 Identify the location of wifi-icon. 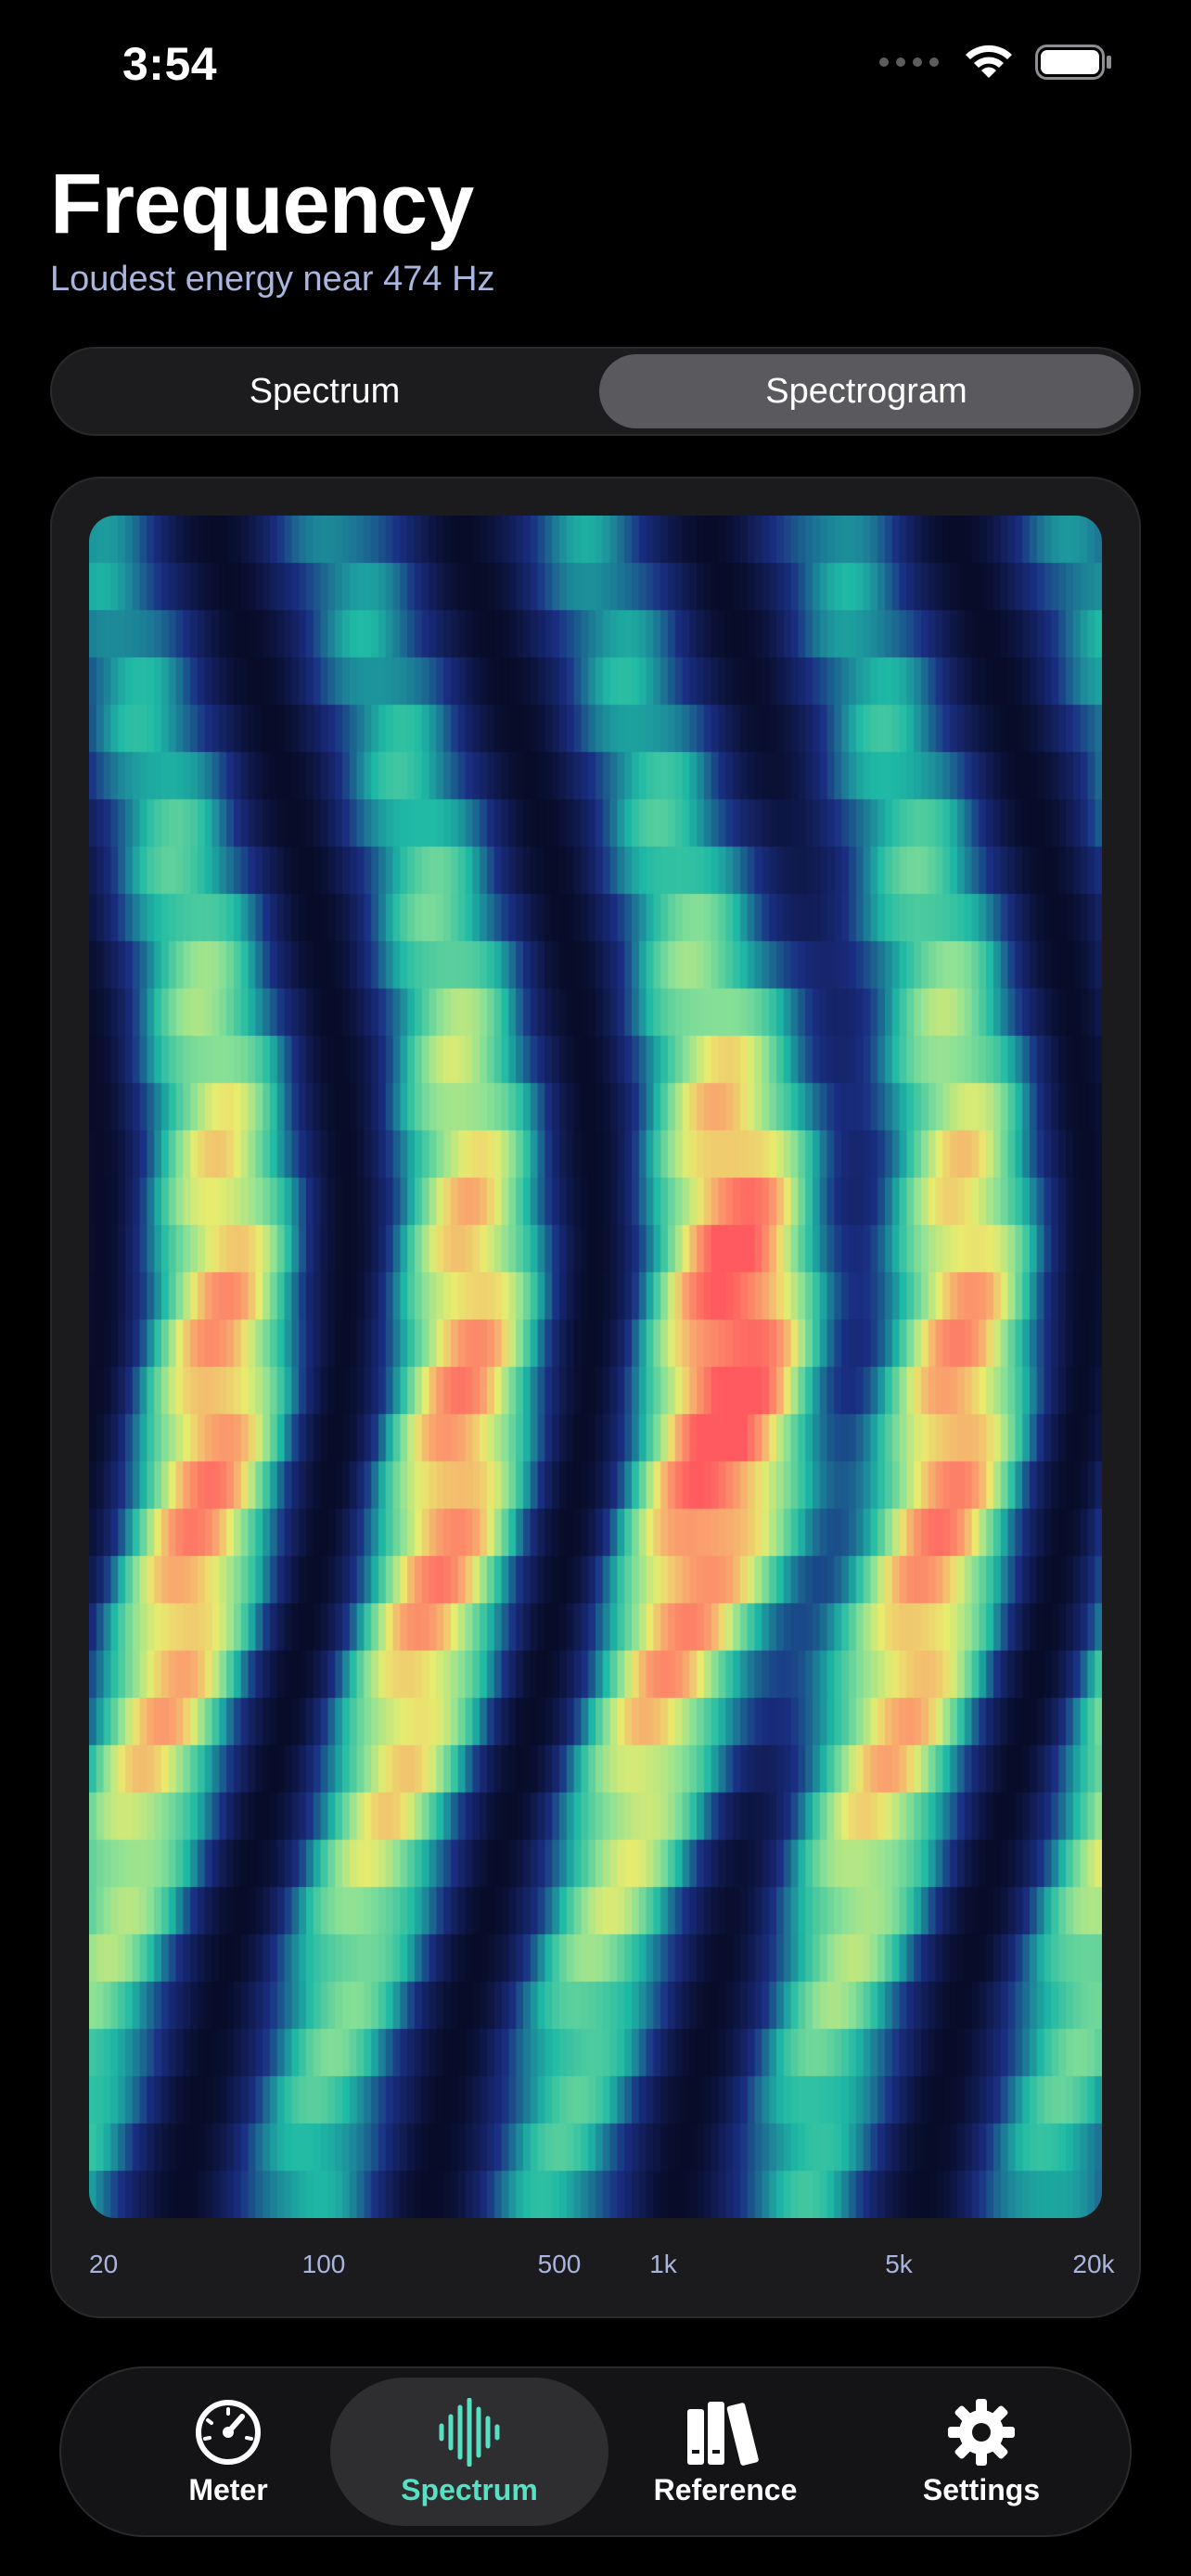
(989, 61).